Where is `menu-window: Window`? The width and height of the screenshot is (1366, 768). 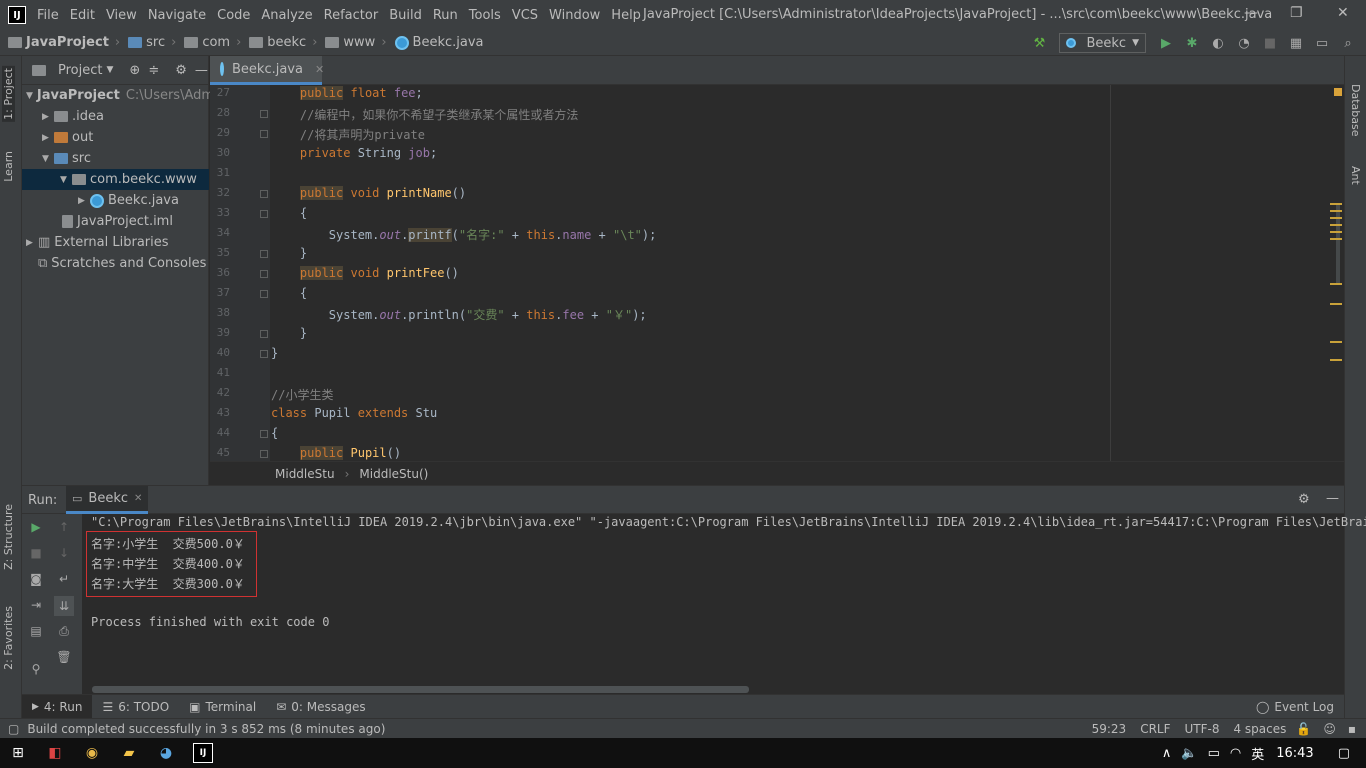 menu-window: Window is located at coordinates (574, 15).